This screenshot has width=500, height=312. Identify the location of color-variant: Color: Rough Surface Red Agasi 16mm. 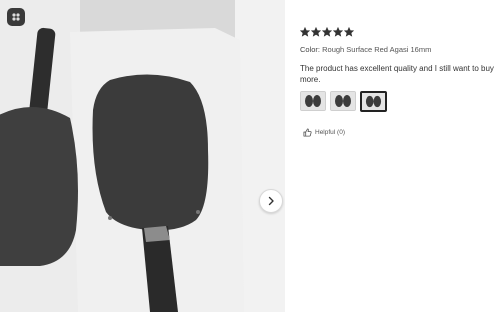
(400, 49).